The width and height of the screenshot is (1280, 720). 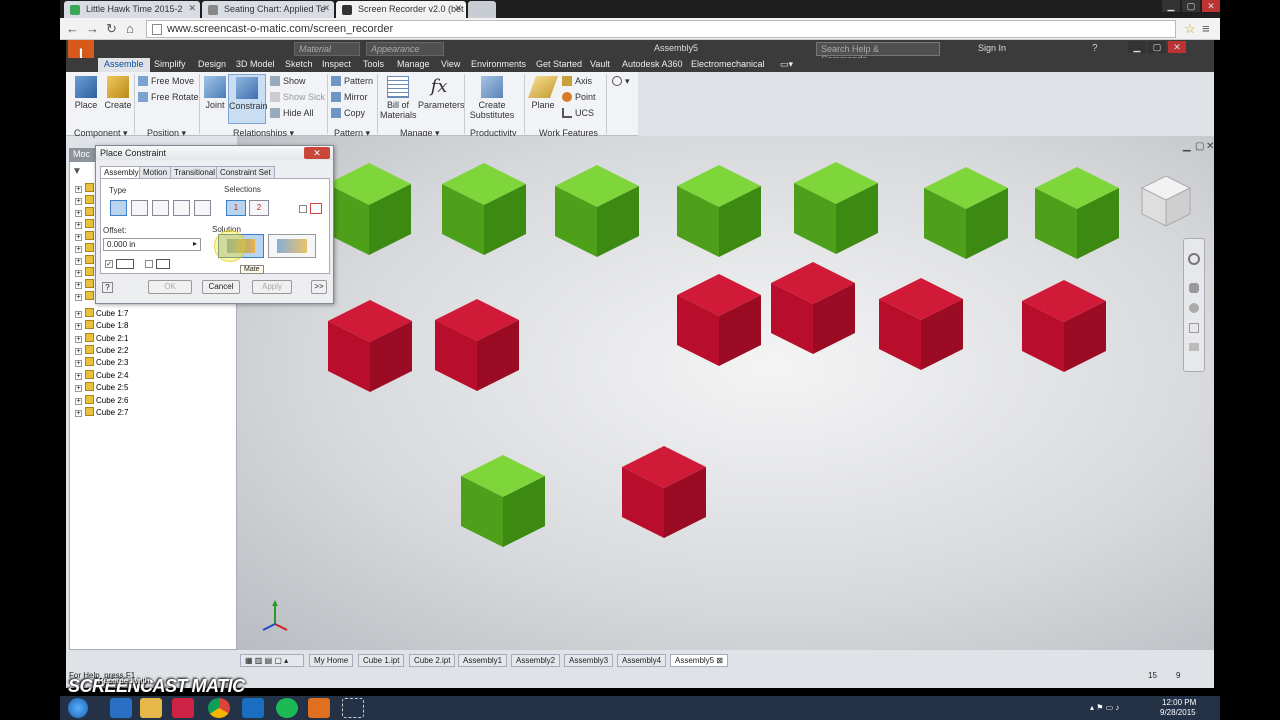 What do you see at coordinates (219, 708) in the screenshot?
I see `chrome-icon` at bounding box center [219, 708].